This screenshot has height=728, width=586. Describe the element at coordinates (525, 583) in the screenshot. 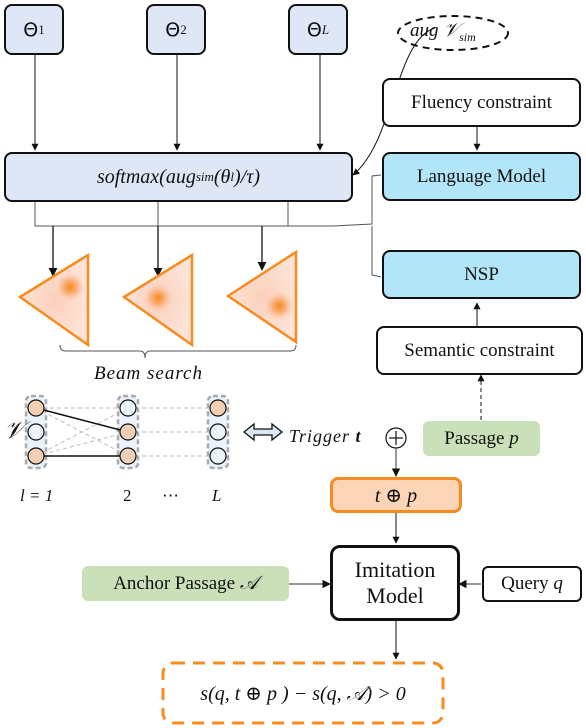

I see `query-text: Query` at that location.